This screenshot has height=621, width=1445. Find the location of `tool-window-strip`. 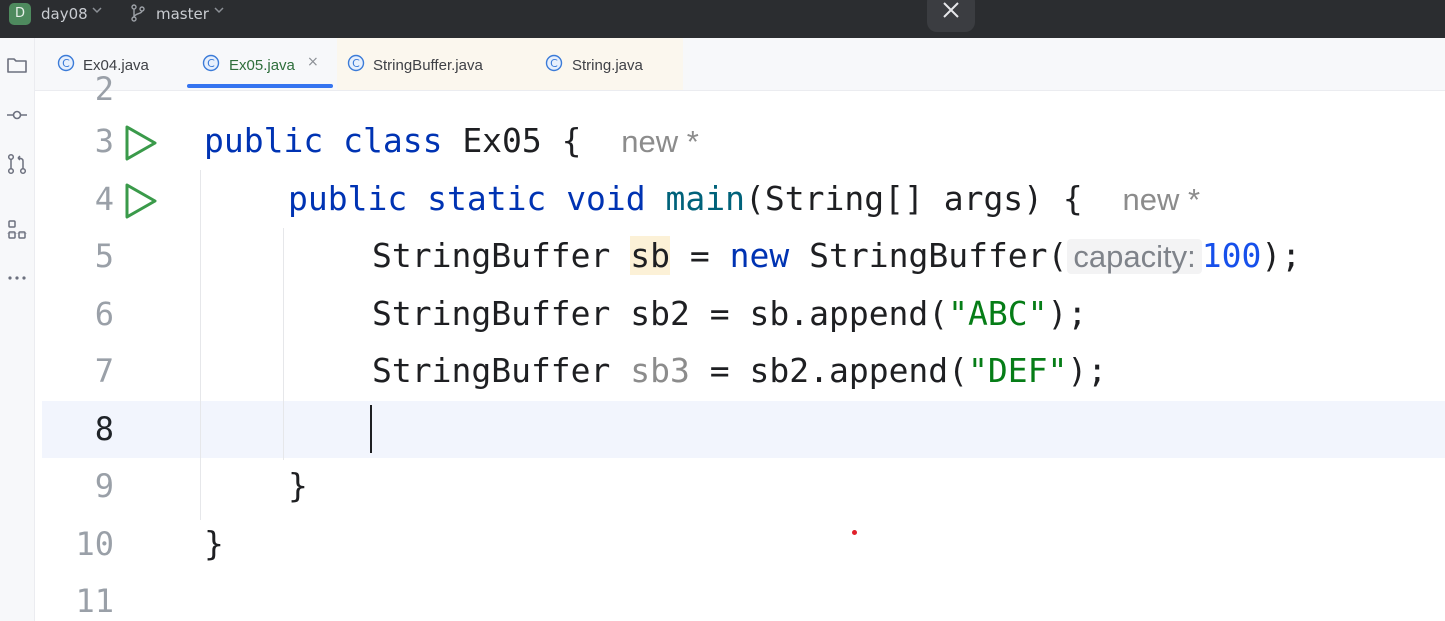

tool-window-strip is located at coordinates (17, 329).